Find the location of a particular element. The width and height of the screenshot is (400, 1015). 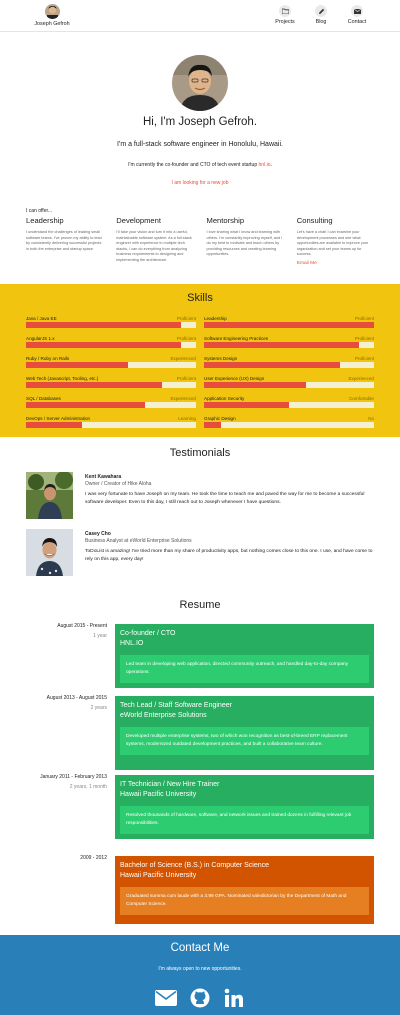

skill-ux: User Experience (UX) Design Experienced is located at coordinates (289, 382).